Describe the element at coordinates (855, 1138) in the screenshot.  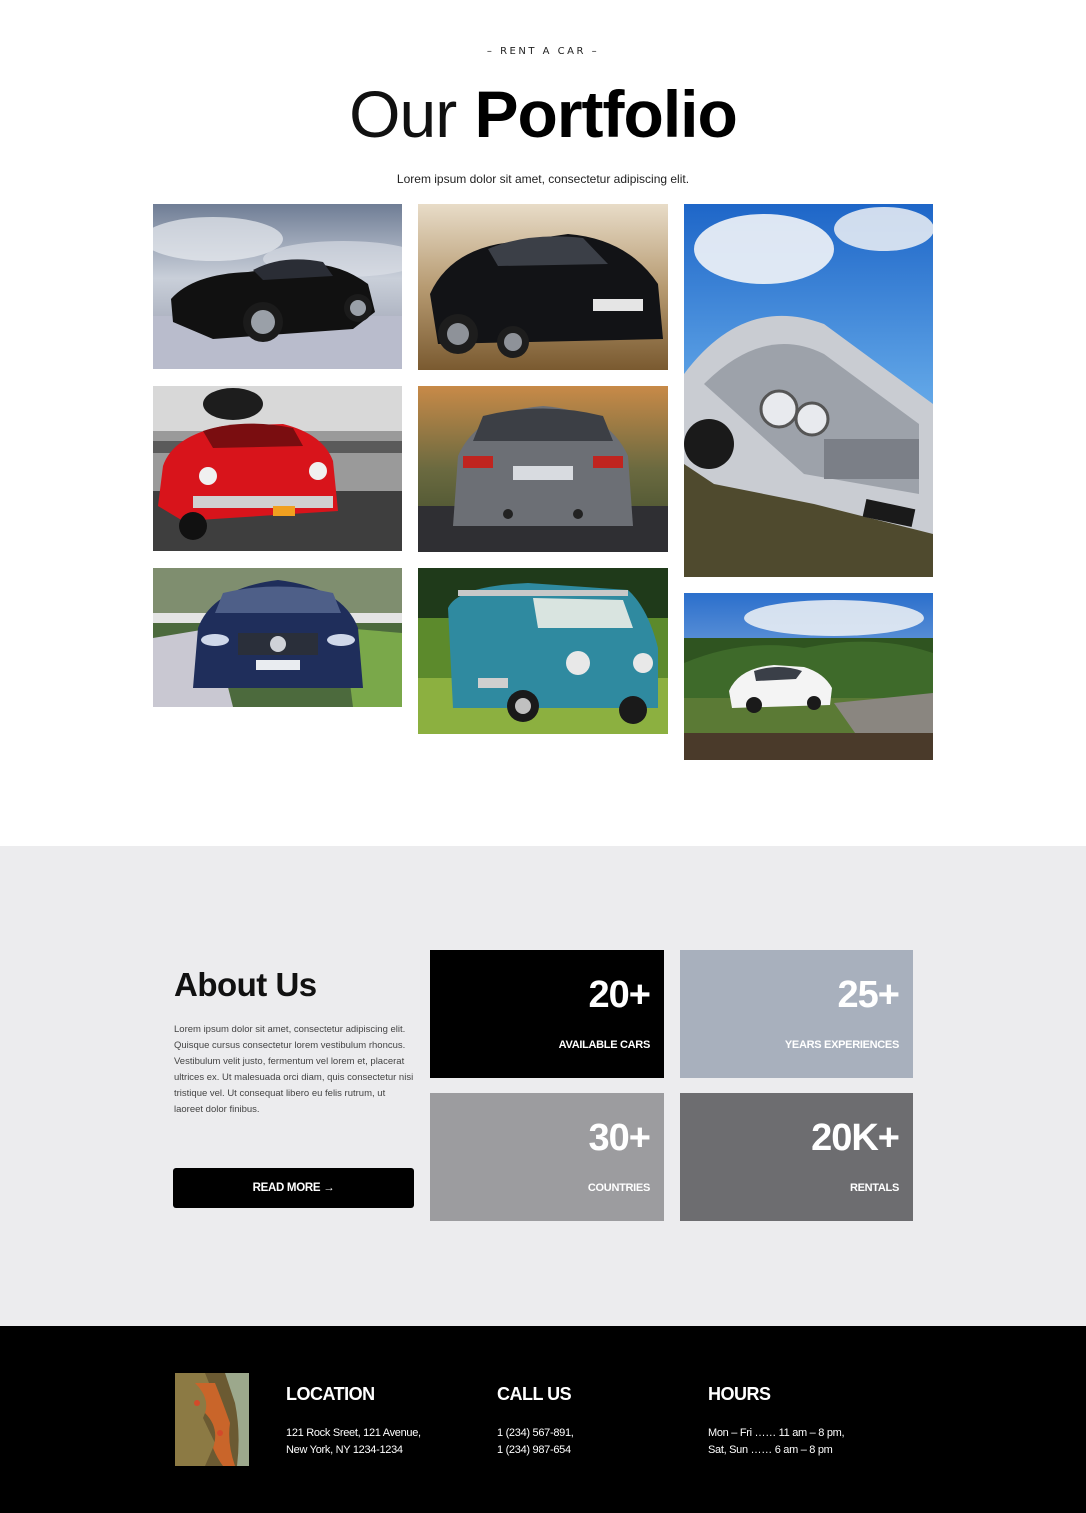
I see `stat-value: 20K+` at that location.